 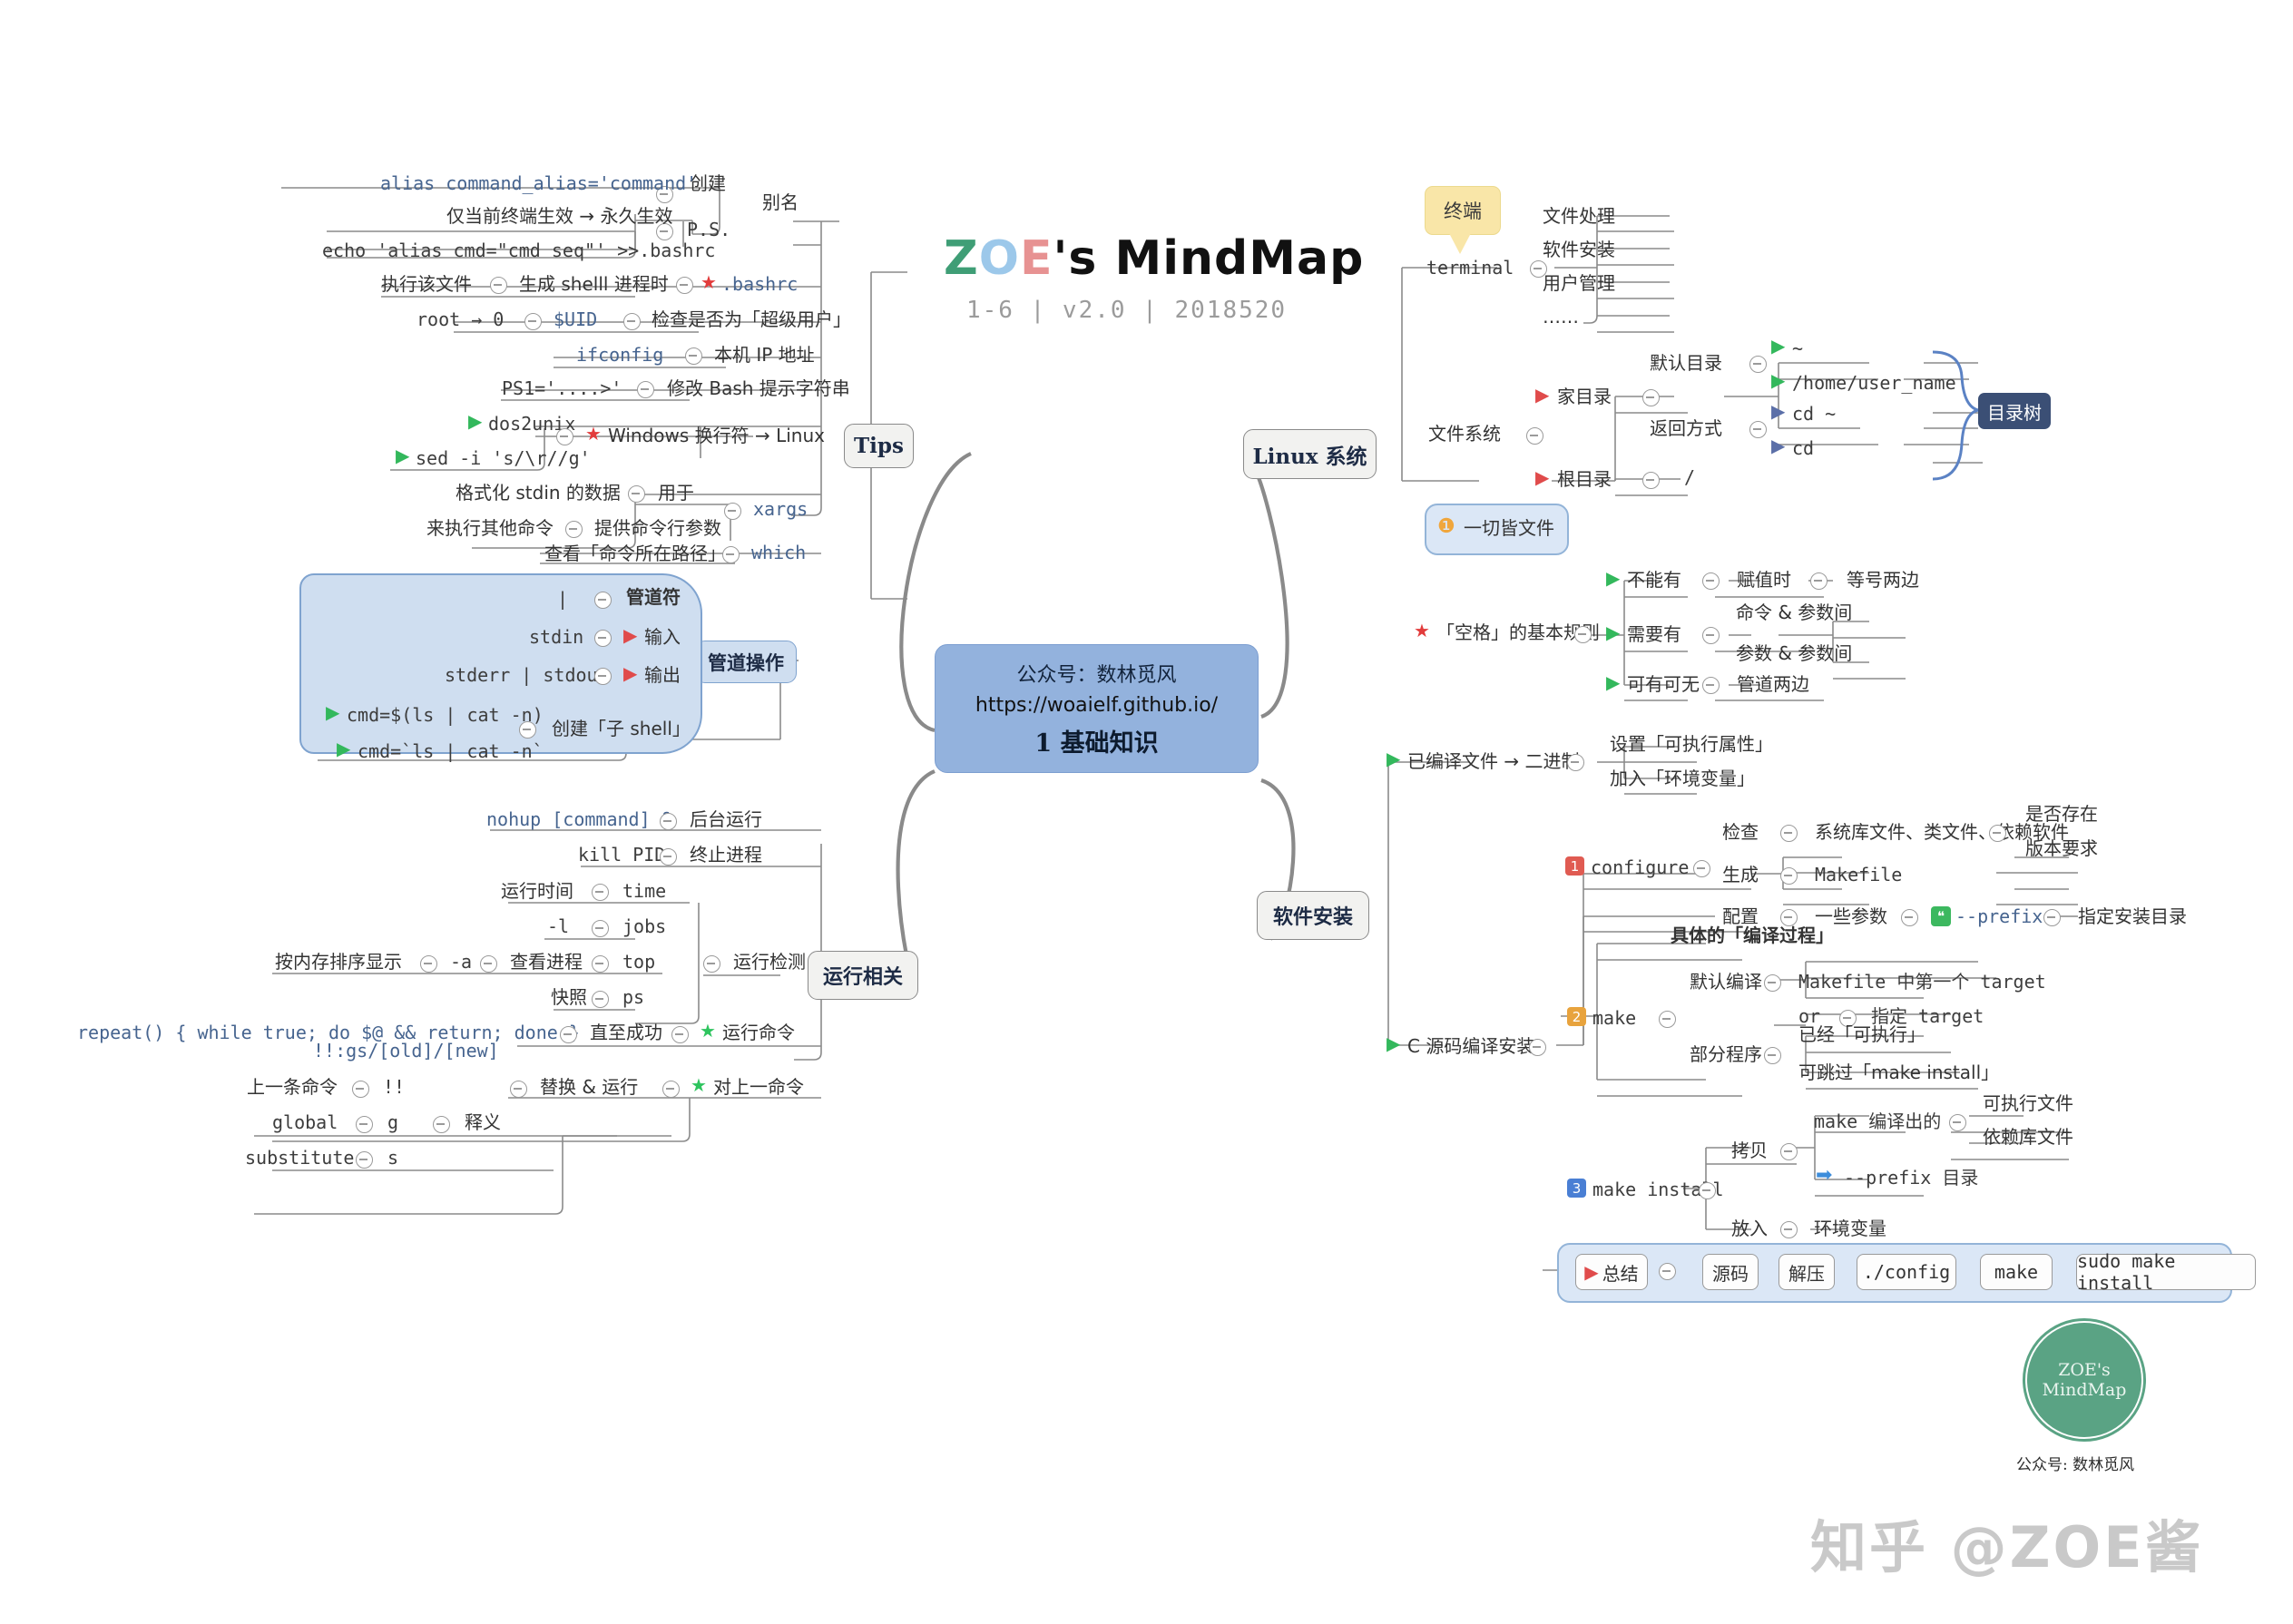 What do you see at coordinates (1446, 526) in the screenshot?
I see `warning-icon: ❶` at bounding box center [1446, 526].